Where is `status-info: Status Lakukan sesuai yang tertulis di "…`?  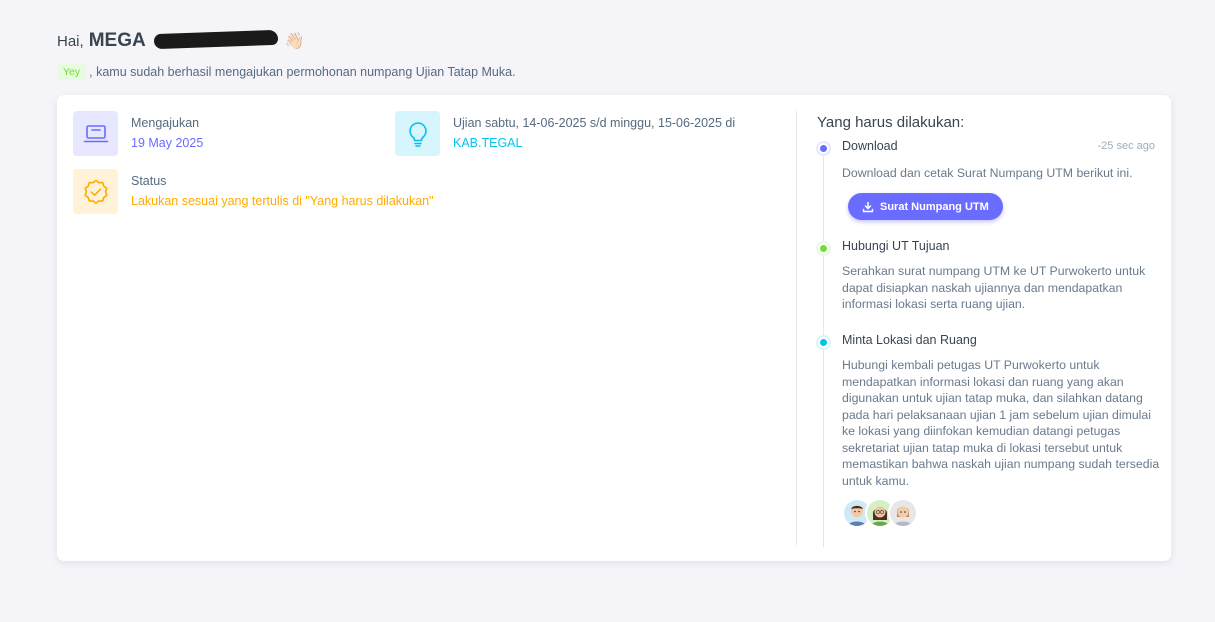
status-info: Status Lakukan sesuai yang tertulis di "… is located at coordinates (253, 191).